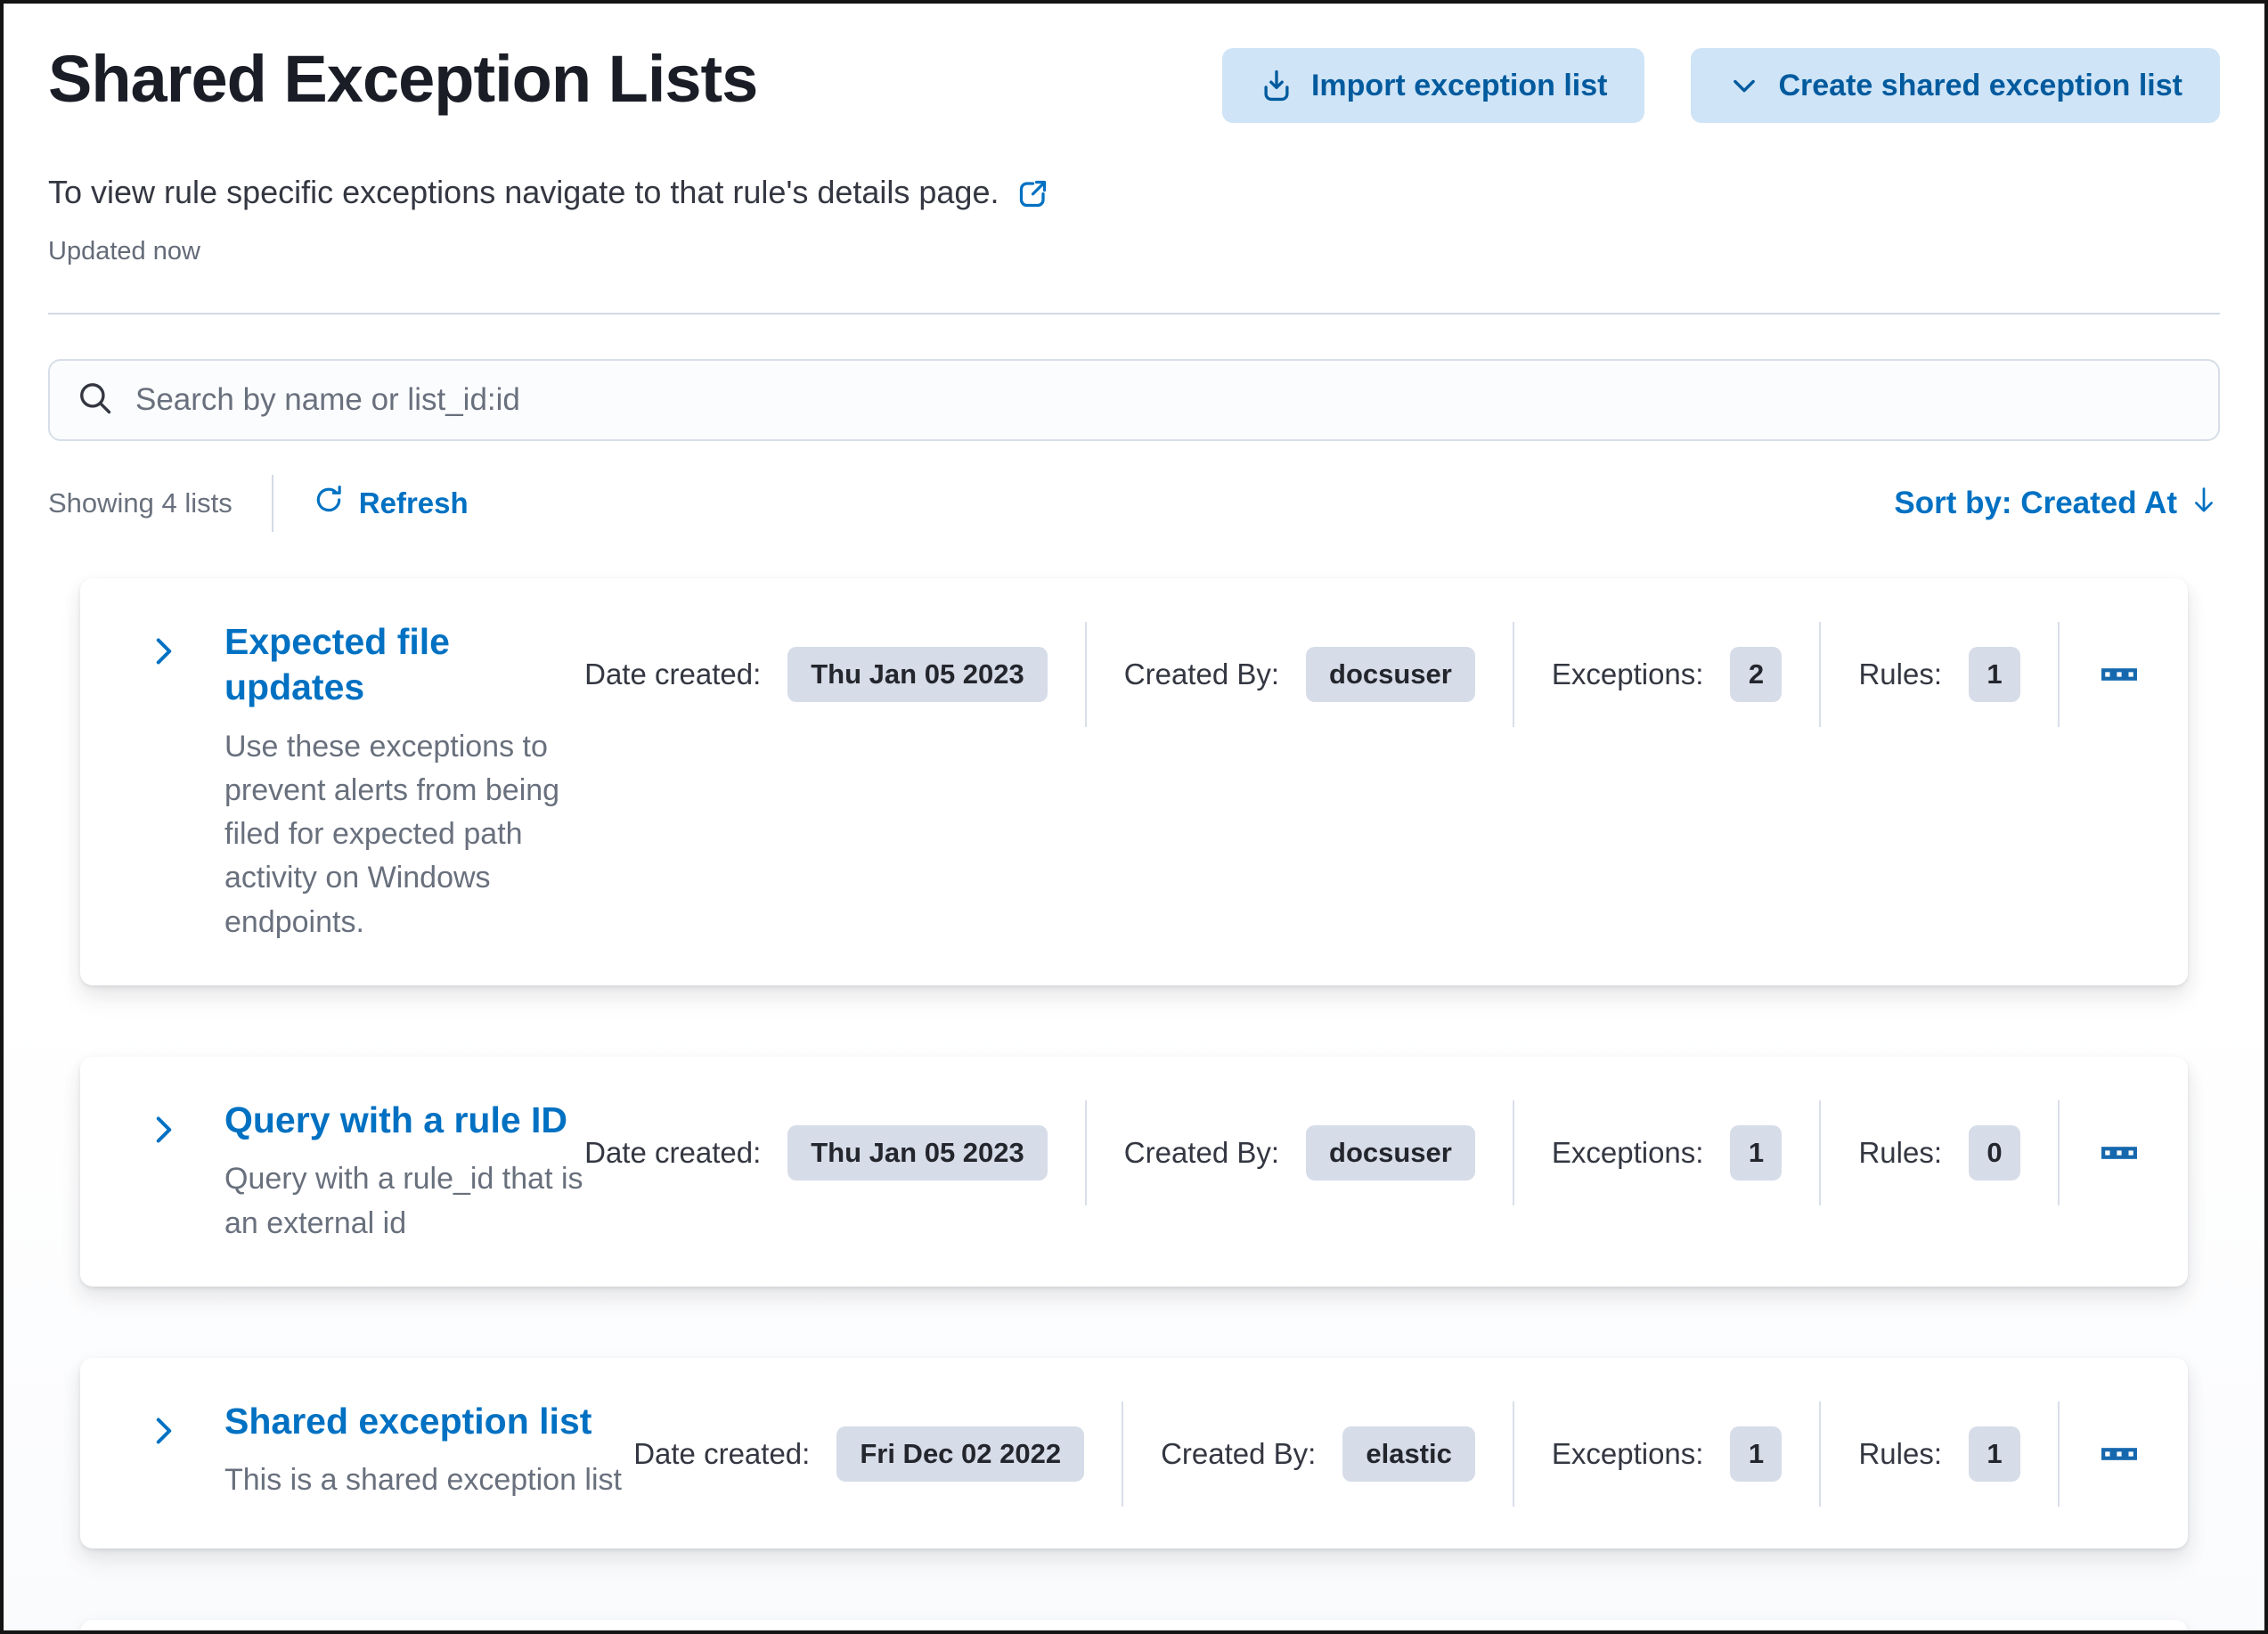 Image resolution: width=2268 pixels, height=1634 pixels. I want to click on rules-count-badge: 0, so click(1994, 1152).